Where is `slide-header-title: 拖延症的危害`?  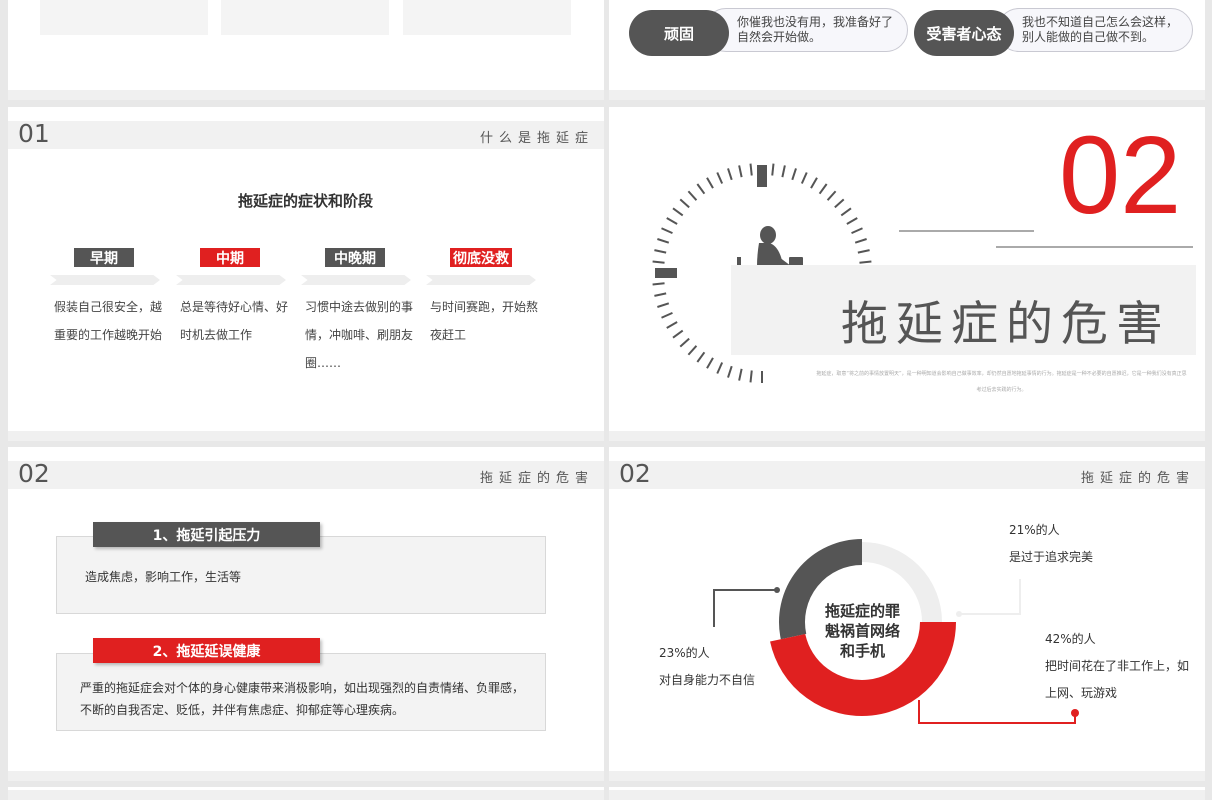 slide-header-title: 拖延症的危害 is located at coordinates (536, 478).